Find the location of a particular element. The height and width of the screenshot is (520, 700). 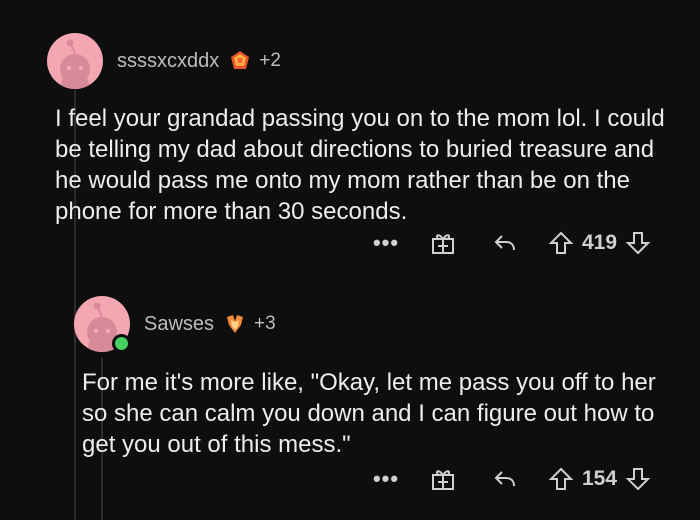

comment-2-award-count: +3 is located at coordinates (265, 323).